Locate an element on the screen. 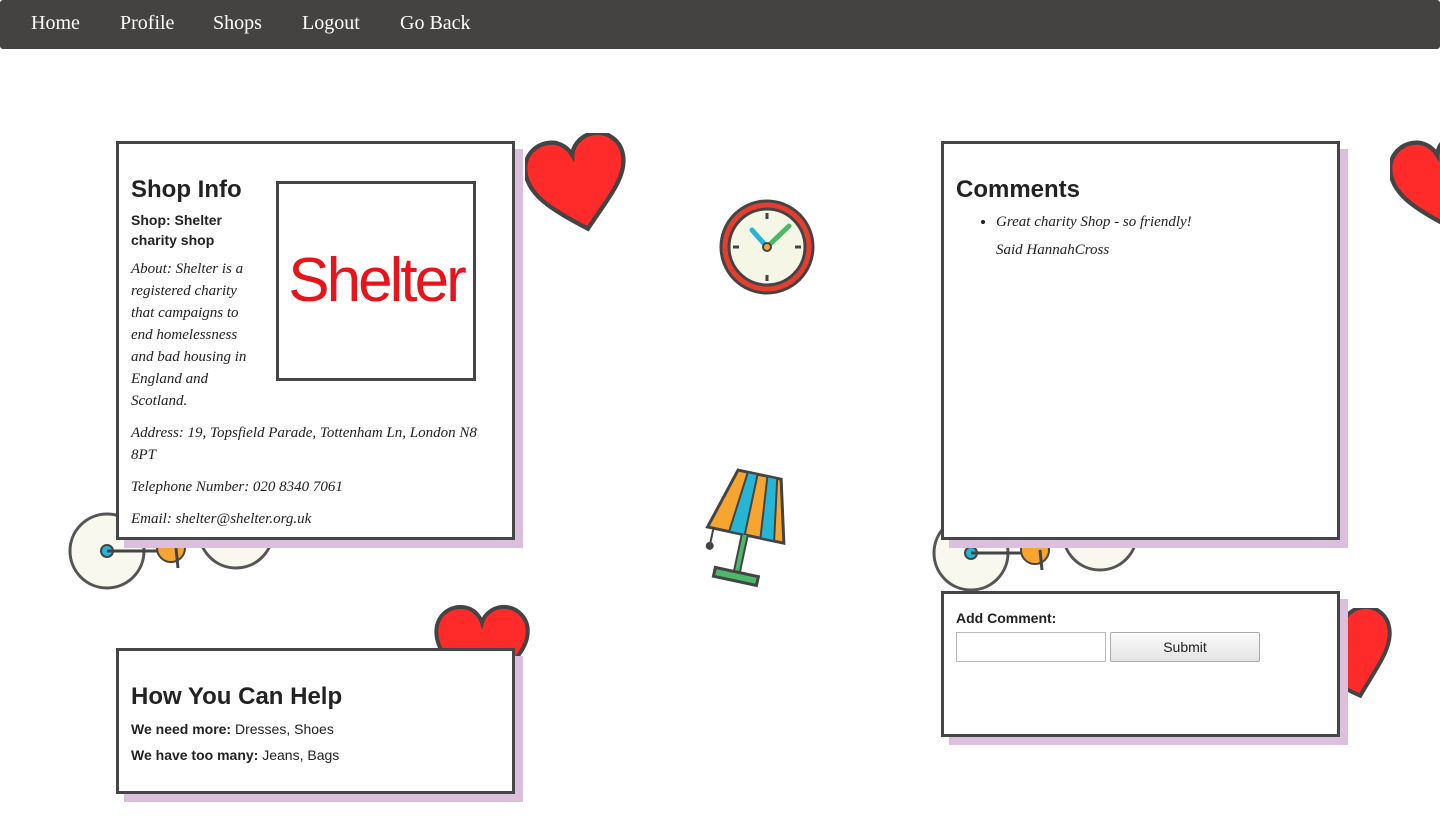  shop-logo: Shelter is located at coordinates (376, 281).